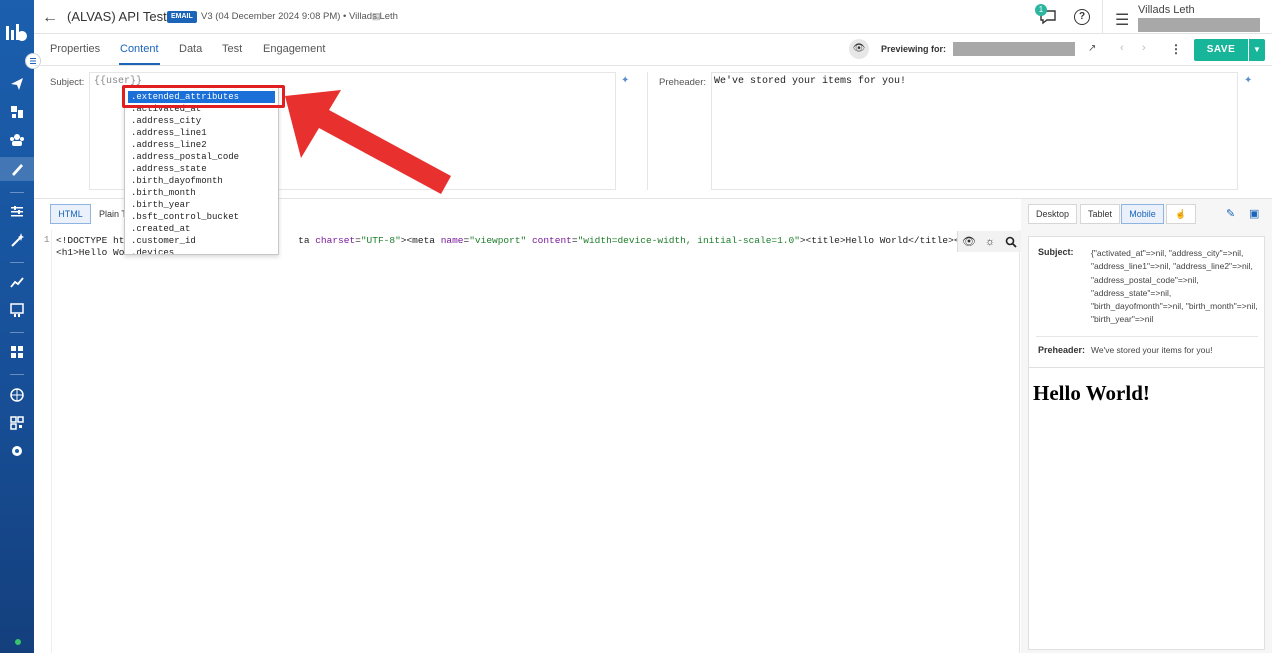 This screenshot has width=1272, height=653. Describe the element at coordinates (17, 212) in the screenshot. I see `filters-icon` at that location.